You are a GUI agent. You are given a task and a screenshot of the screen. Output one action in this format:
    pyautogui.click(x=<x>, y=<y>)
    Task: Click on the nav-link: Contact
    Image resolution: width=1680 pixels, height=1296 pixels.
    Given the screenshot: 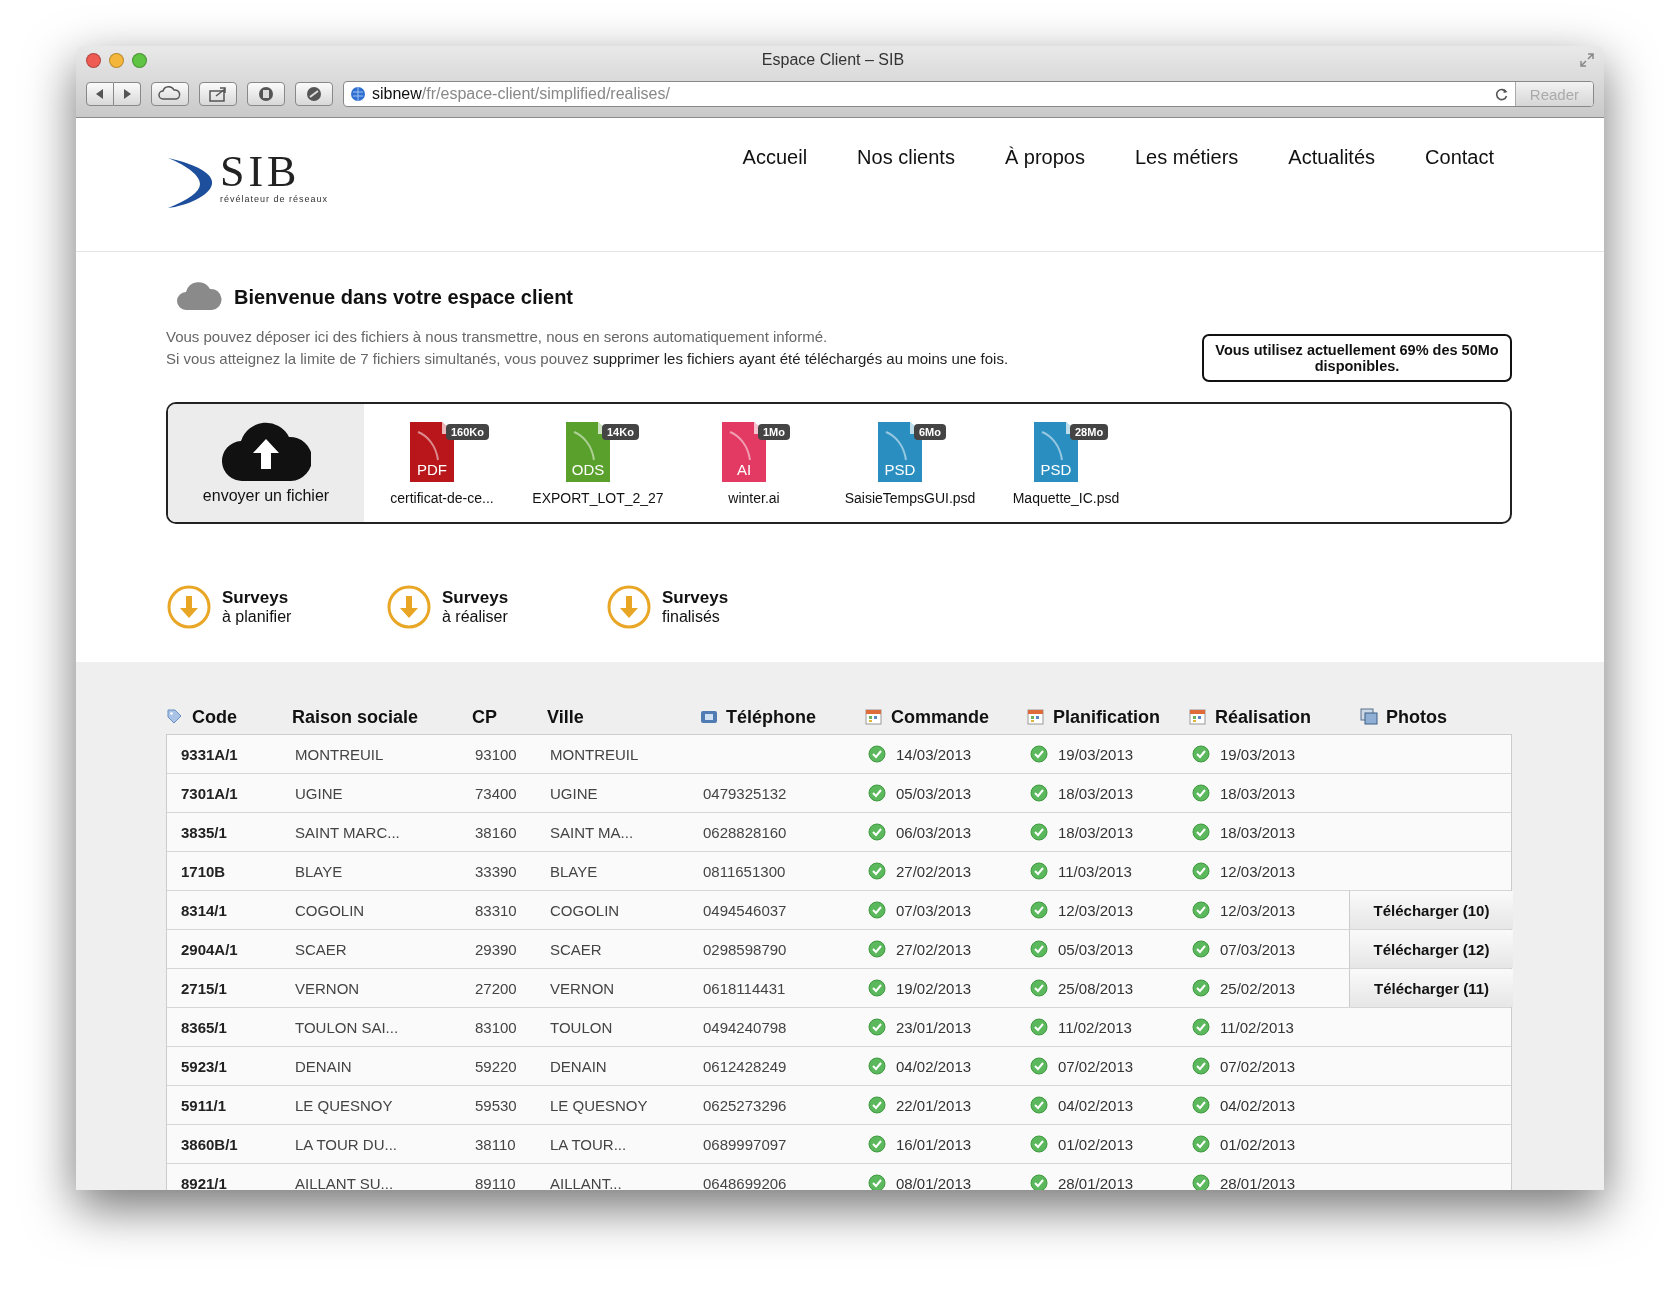 What is the action you would take?
    pyautogui.click(x=1459, y=157)
    